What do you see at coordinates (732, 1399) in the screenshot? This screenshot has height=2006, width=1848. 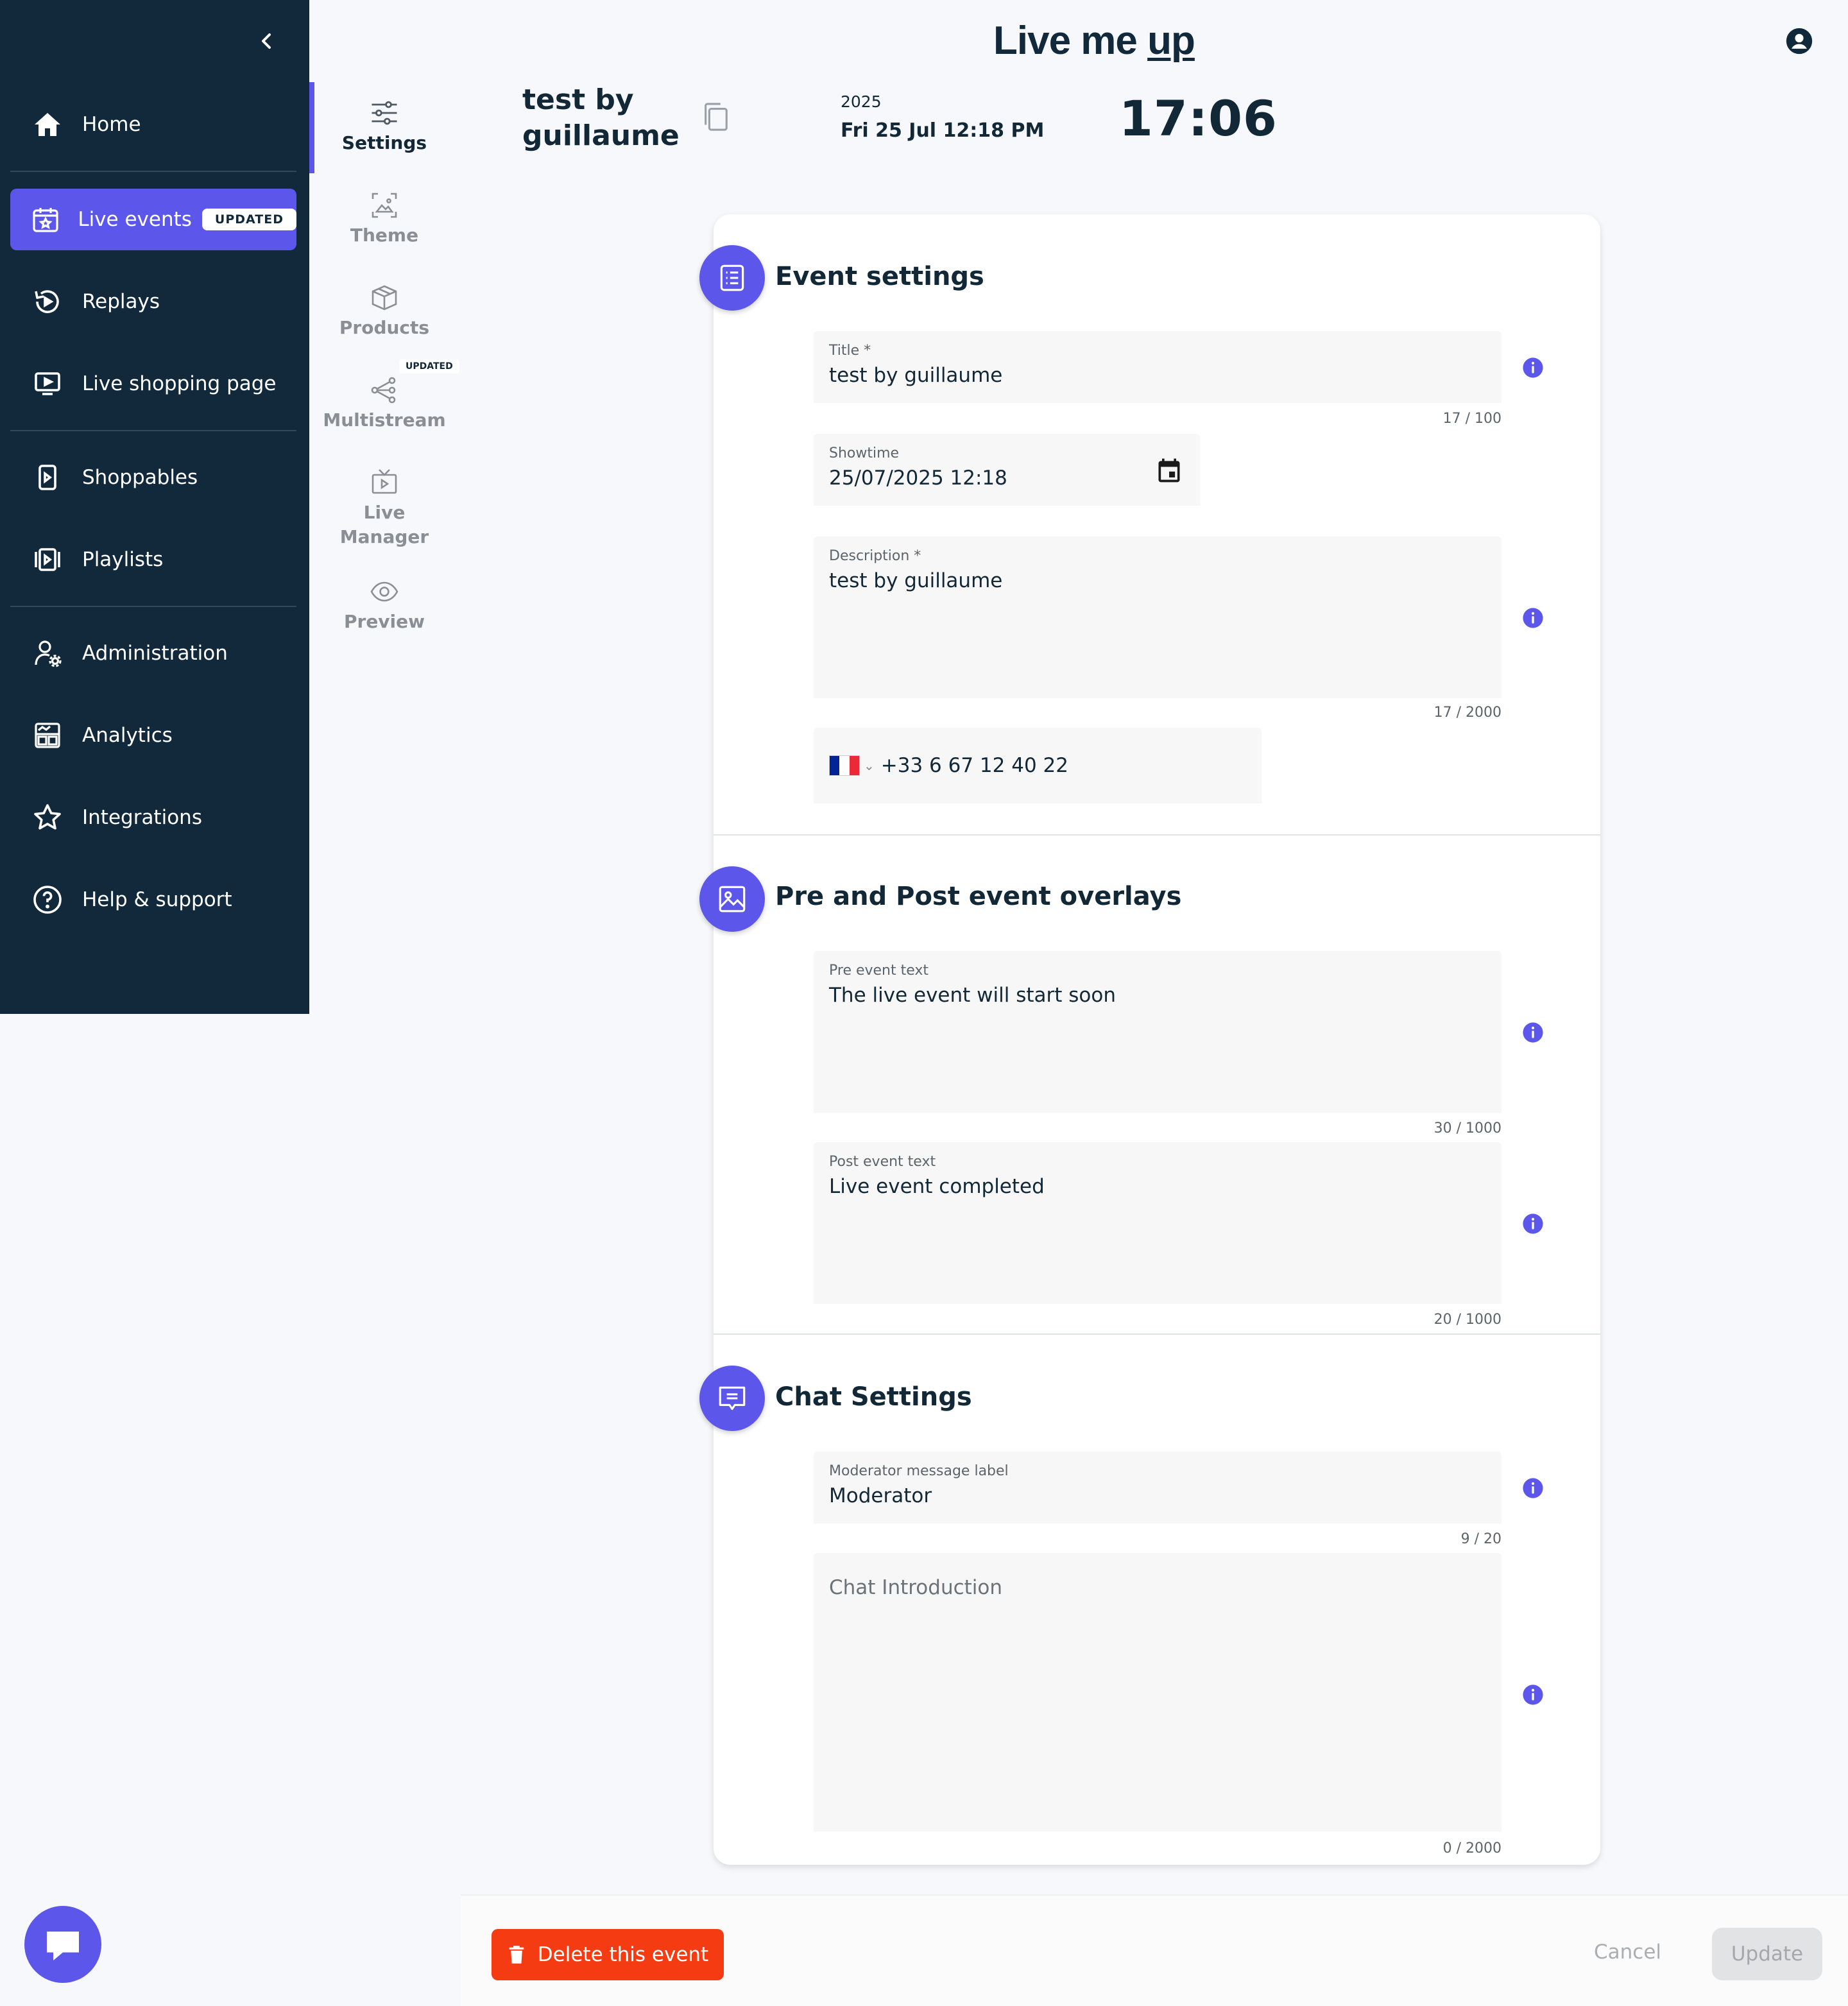 I see `chat-message-icon` at bounding box center [732, 1399].